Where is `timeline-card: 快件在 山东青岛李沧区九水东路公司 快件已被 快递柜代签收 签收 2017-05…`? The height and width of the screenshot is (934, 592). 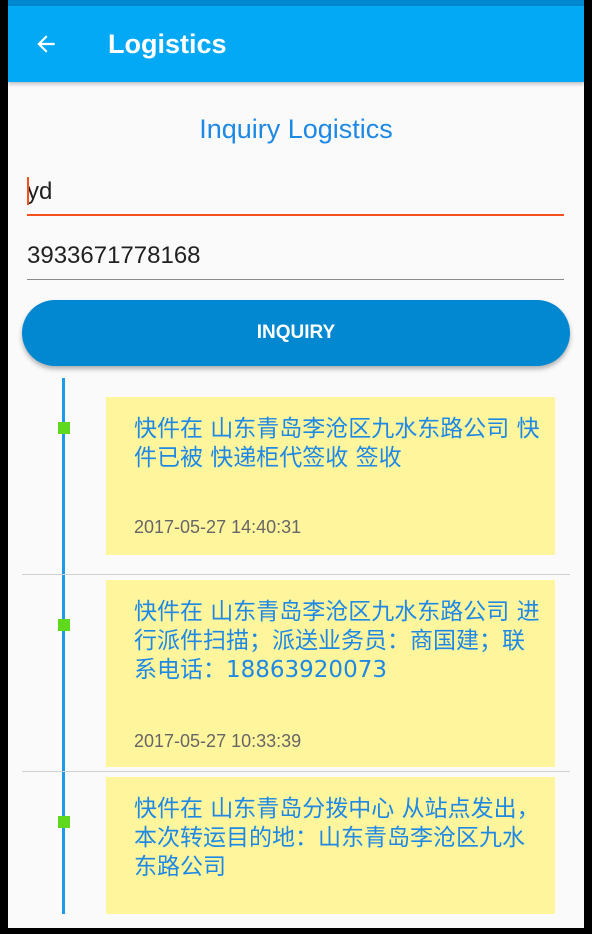
timeline-card: 快件在 山东青岛李沧区九水东路公司 快件已被 快递柜代签收 签收 2017-05… is located at coordinates (330, 476).